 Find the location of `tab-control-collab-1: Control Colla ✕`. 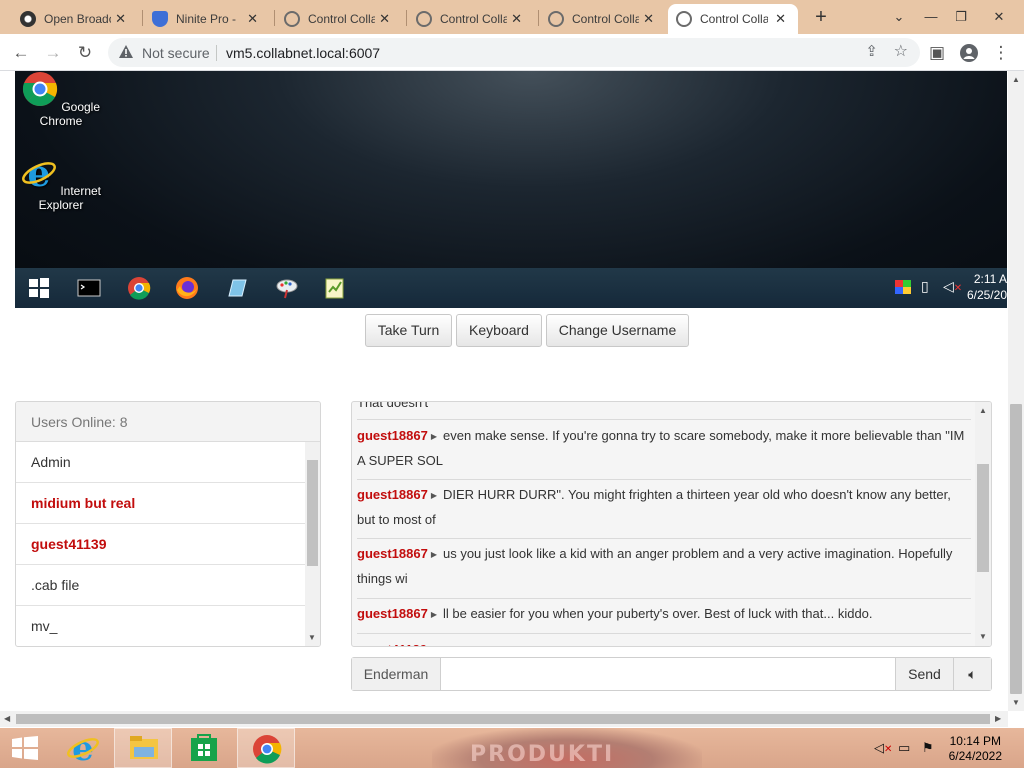

tab-control-collab-1: Control Colla ✕ is located at coordinates (339, 19).